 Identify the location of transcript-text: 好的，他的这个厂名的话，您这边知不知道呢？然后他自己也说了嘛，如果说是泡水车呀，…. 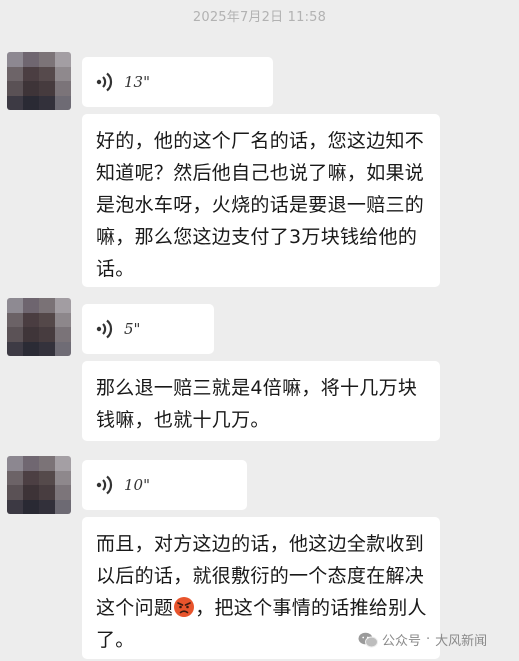
(260, 205).